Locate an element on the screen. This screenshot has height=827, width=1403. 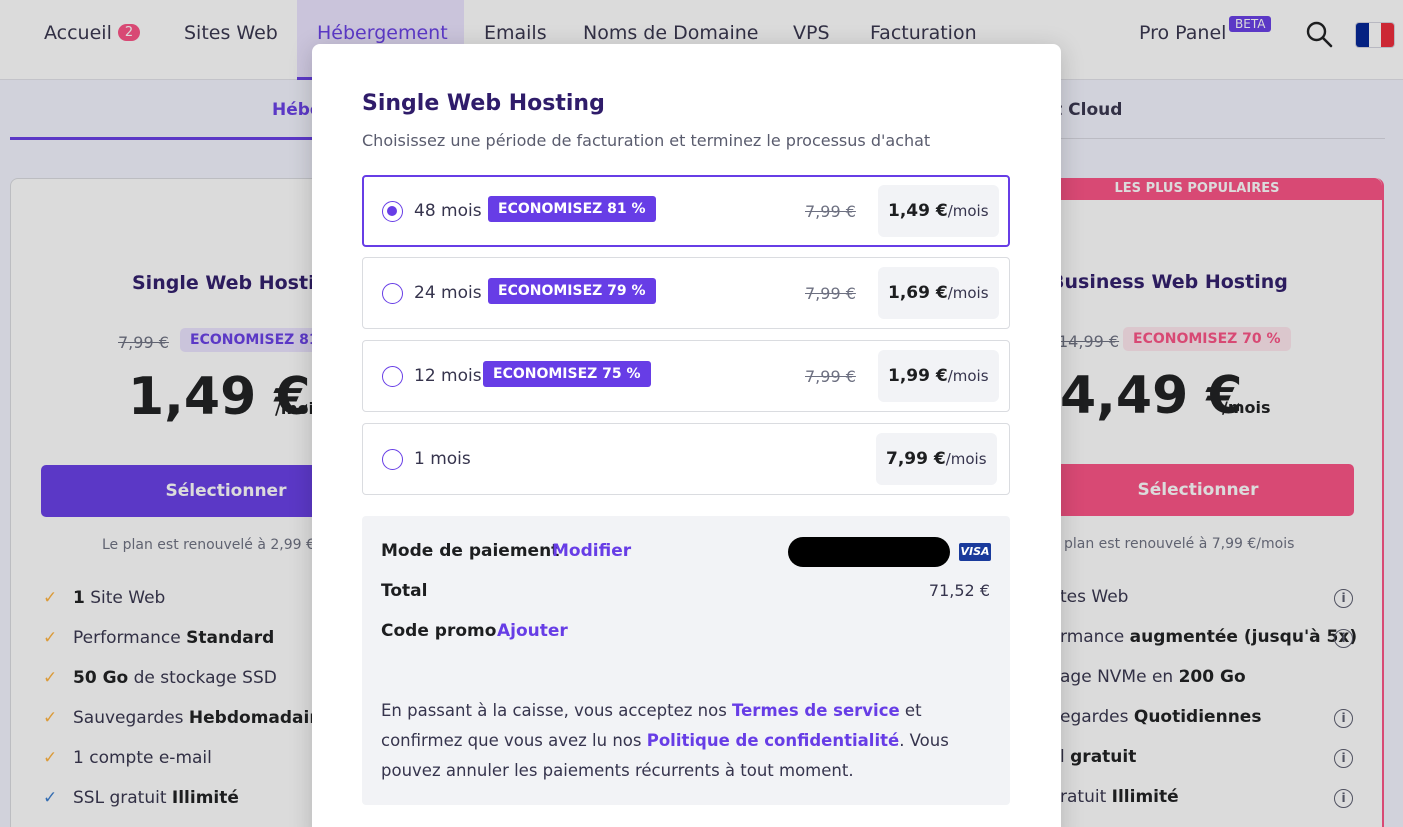
visa-card-icon: VISA is located at coordinates (975, 552).